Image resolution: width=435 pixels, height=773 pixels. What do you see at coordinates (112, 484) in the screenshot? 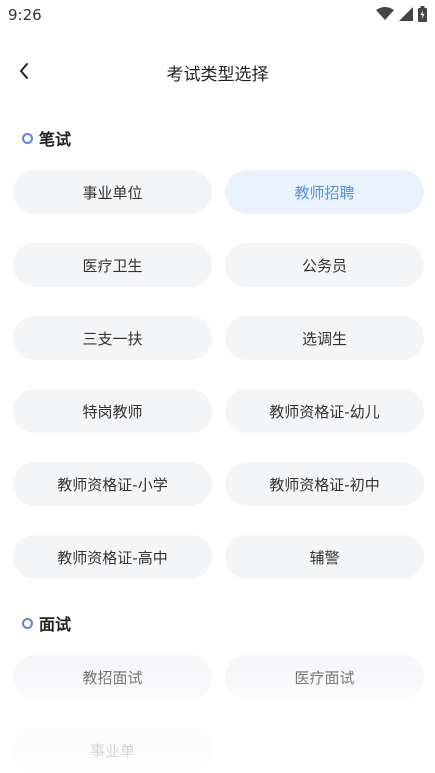
I see `option-zigezheng-xiaoxue: 教师资格证-小学` at bounding box center [112, 484].